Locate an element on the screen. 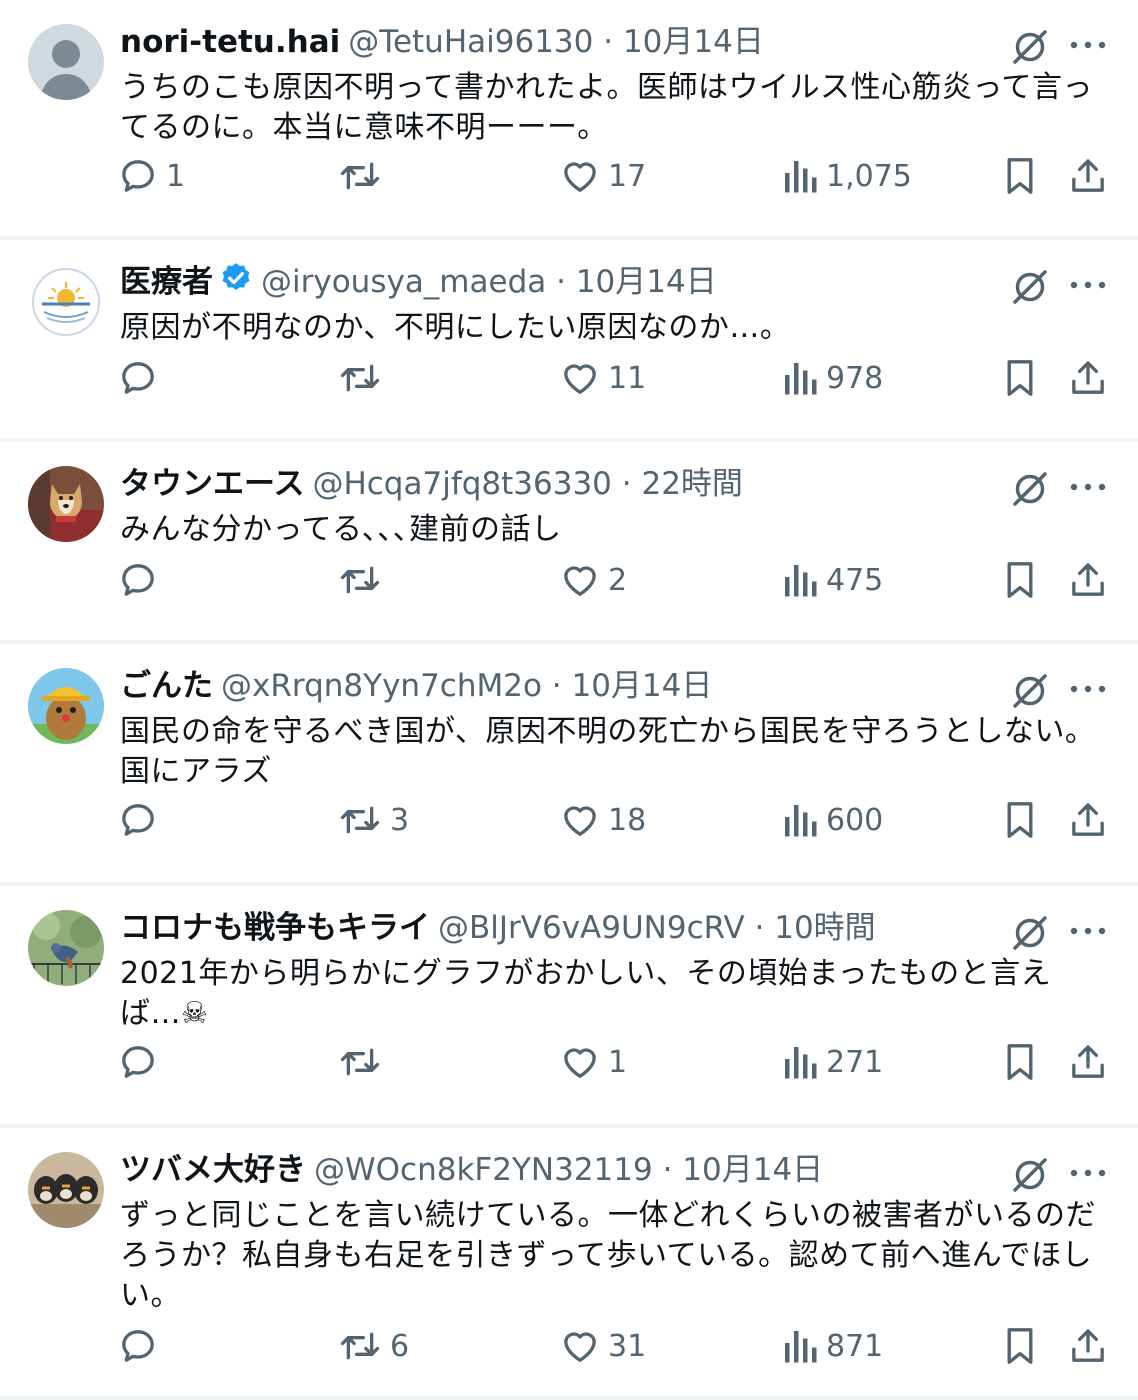 This screenshot has height=1400, width=1138. user-handle: @iryousya_maeda is located at coordinates (403, 282).